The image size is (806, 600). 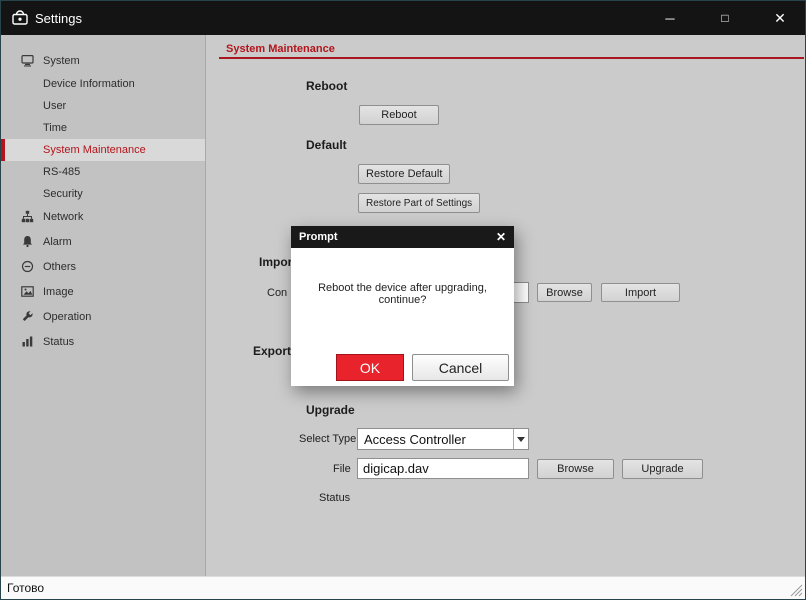 What do you see at coordinates (443, 468) in the screenshot?
I see `upgrade-file-input` at bounding box center [443, 468].